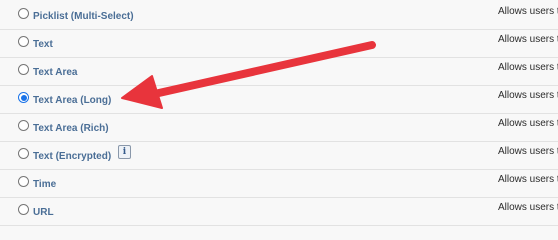 This screenshot has height=240, width=558. I want to click on radio-text-encrypted, so click(23, 153).